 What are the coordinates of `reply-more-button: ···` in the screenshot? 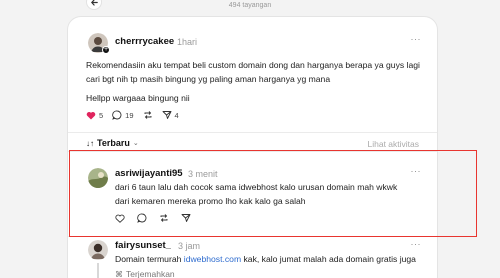 It's located at (416, 244).